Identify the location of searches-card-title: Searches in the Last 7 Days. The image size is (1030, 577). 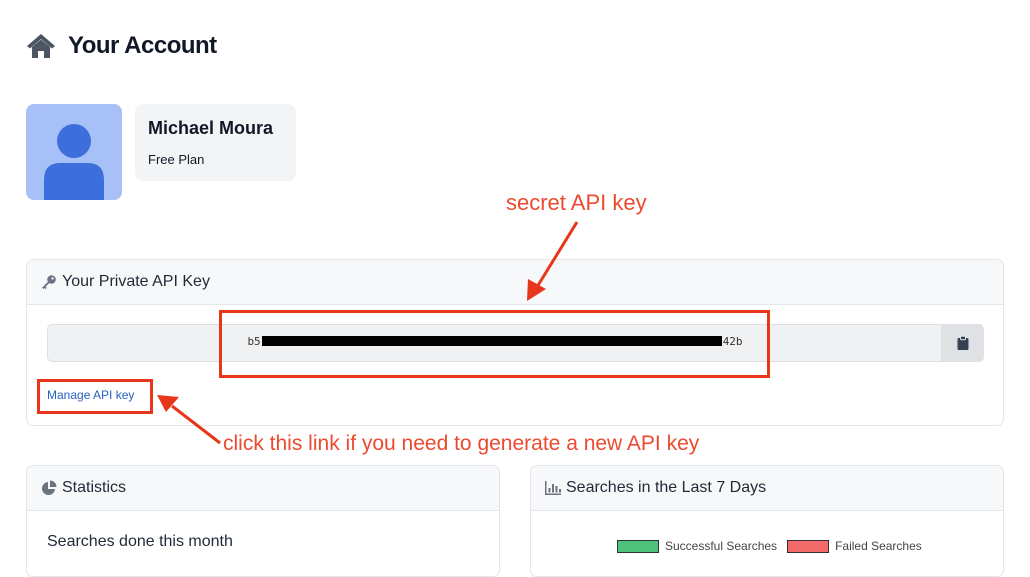
(666, 487).